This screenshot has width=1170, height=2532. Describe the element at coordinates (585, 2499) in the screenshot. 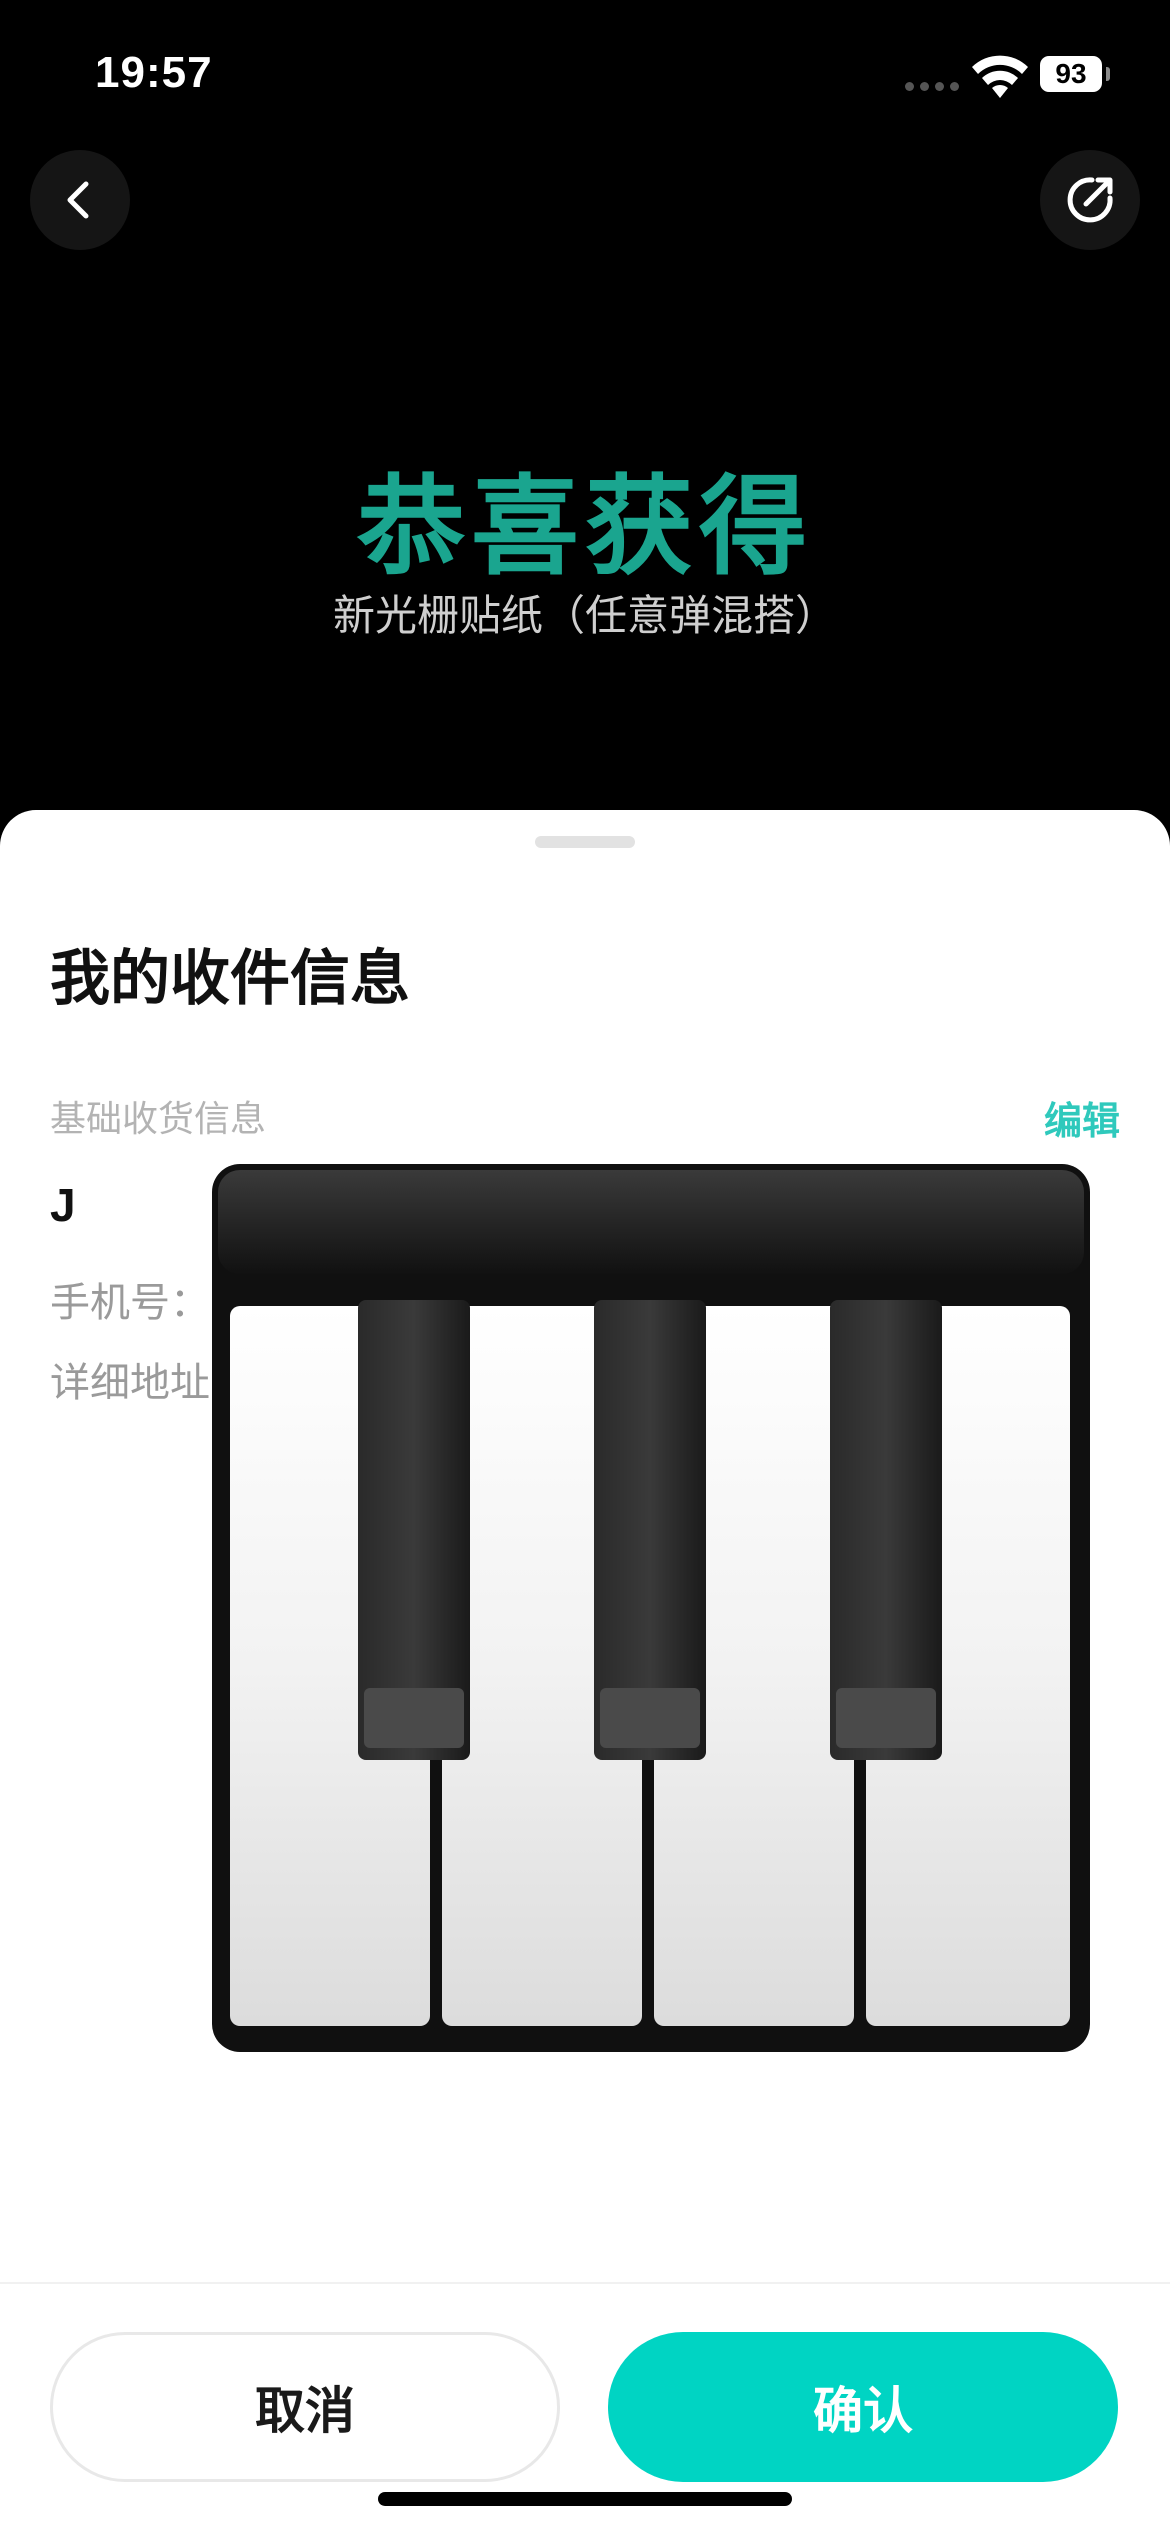

I see `home-indicator` at that location.